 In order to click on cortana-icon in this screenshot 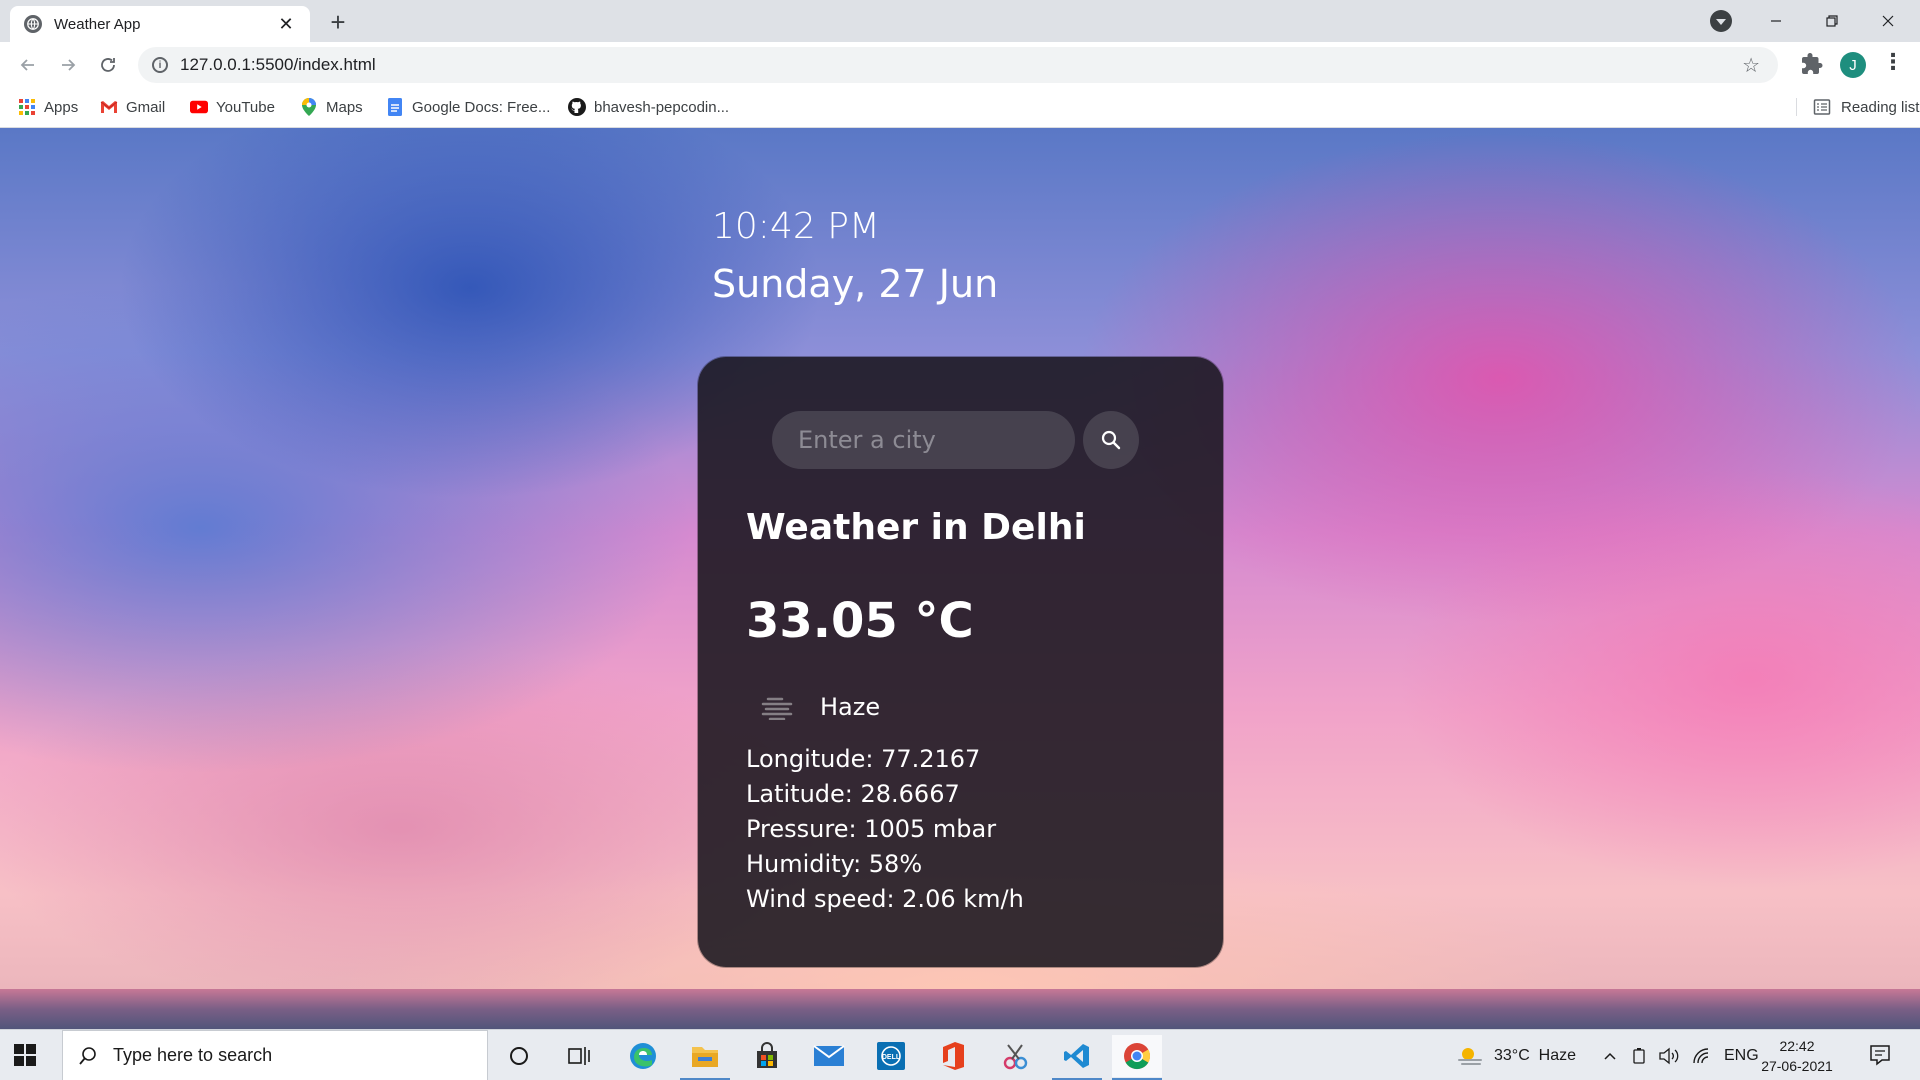, I will do `click(519, 1056)`.